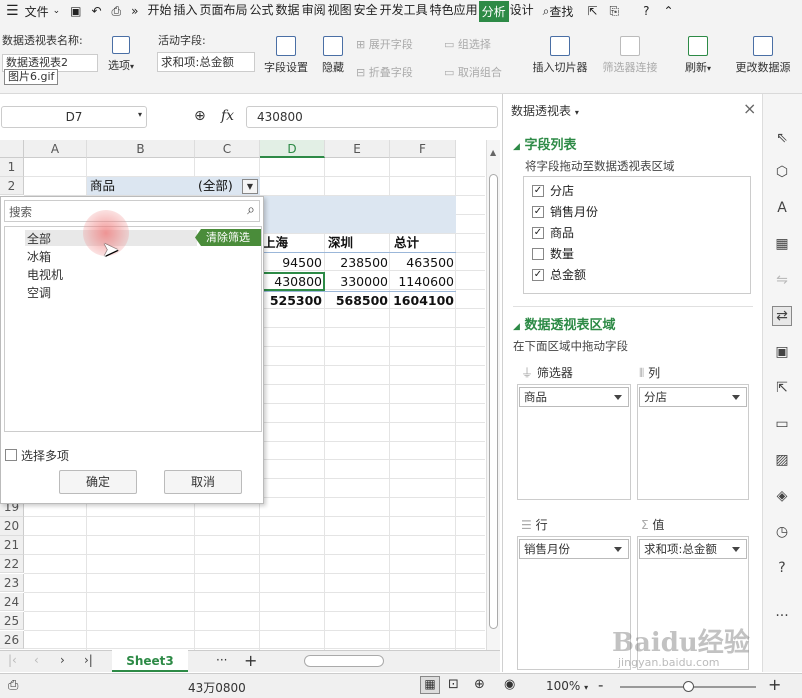 Image resolution: width=802 pixels, height=698 pixels. What do you see at coordinates (782, 172) in the screenshot?
I see `shapes-icon: ⬡` at bounding box center [782, 172].